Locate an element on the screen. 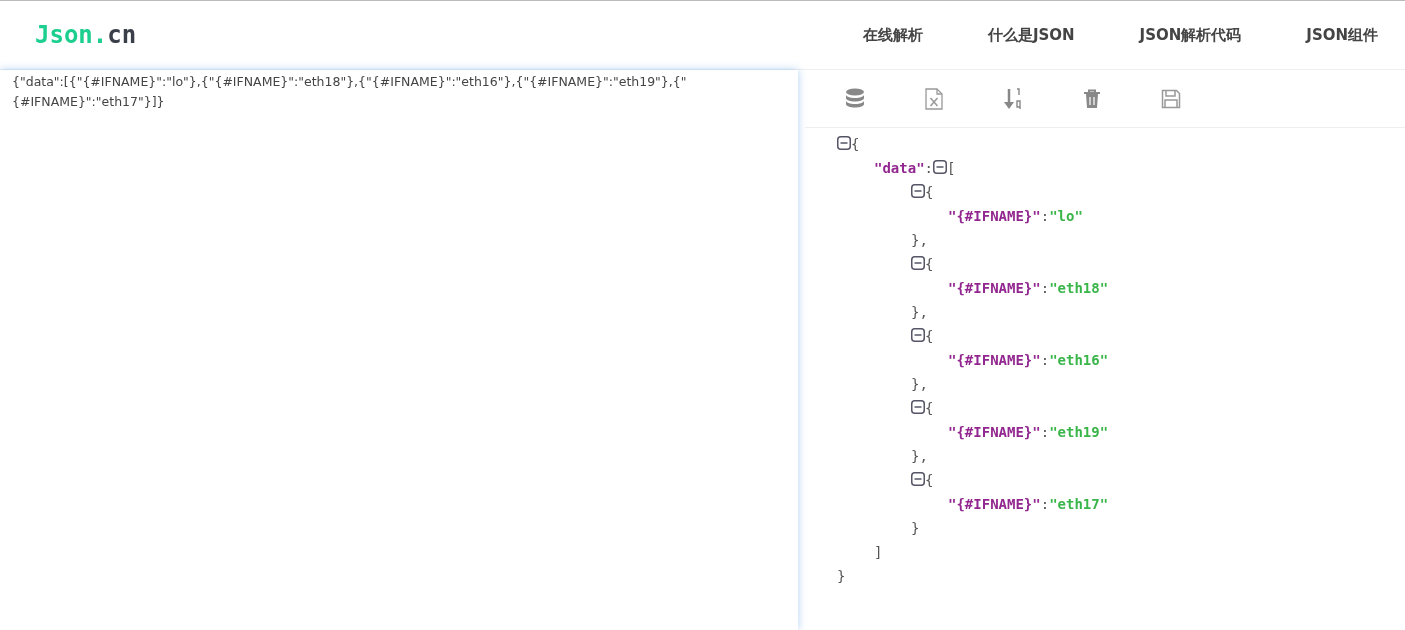 This screenshot has width=1405, height=630. json-value: "eth16" is located at coordinates (1079, 360).